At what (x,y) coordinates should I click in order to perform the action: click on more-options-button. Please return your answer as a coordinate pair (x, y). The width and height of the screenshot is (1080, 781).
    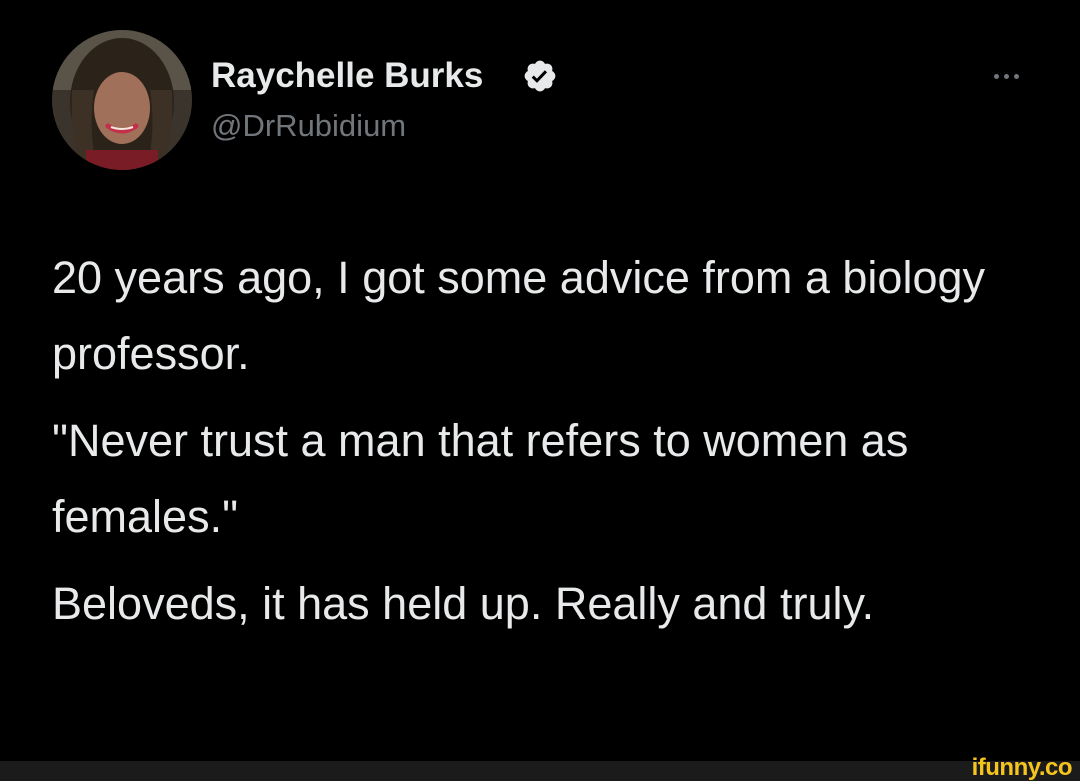
    Looking at the image, I should click on (1006, 76).